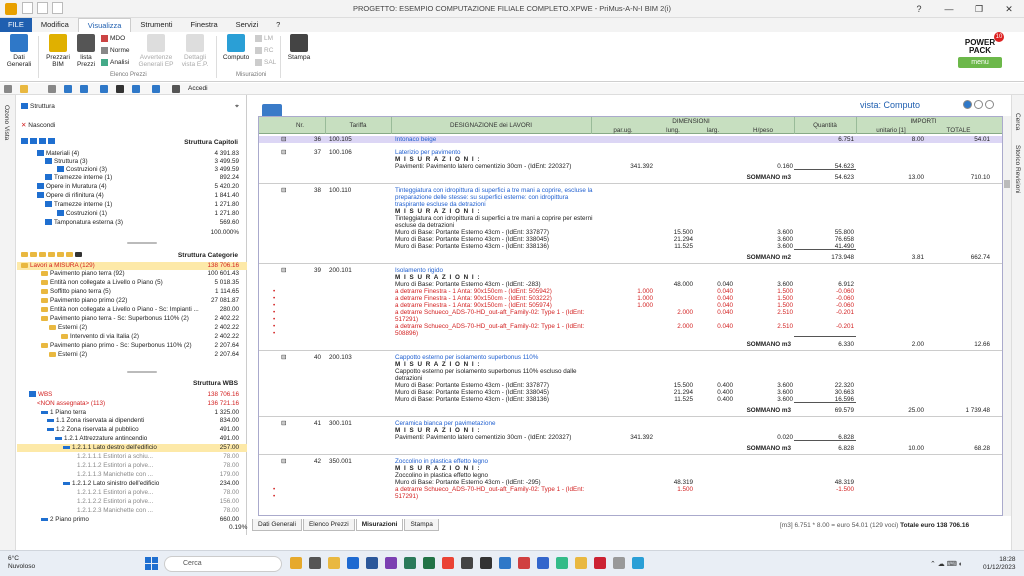 This screenshot has height=576, width=1024. Describe the element at coordinates (278, 25) in the screenshot. I see `tab-help: ?` at that location.